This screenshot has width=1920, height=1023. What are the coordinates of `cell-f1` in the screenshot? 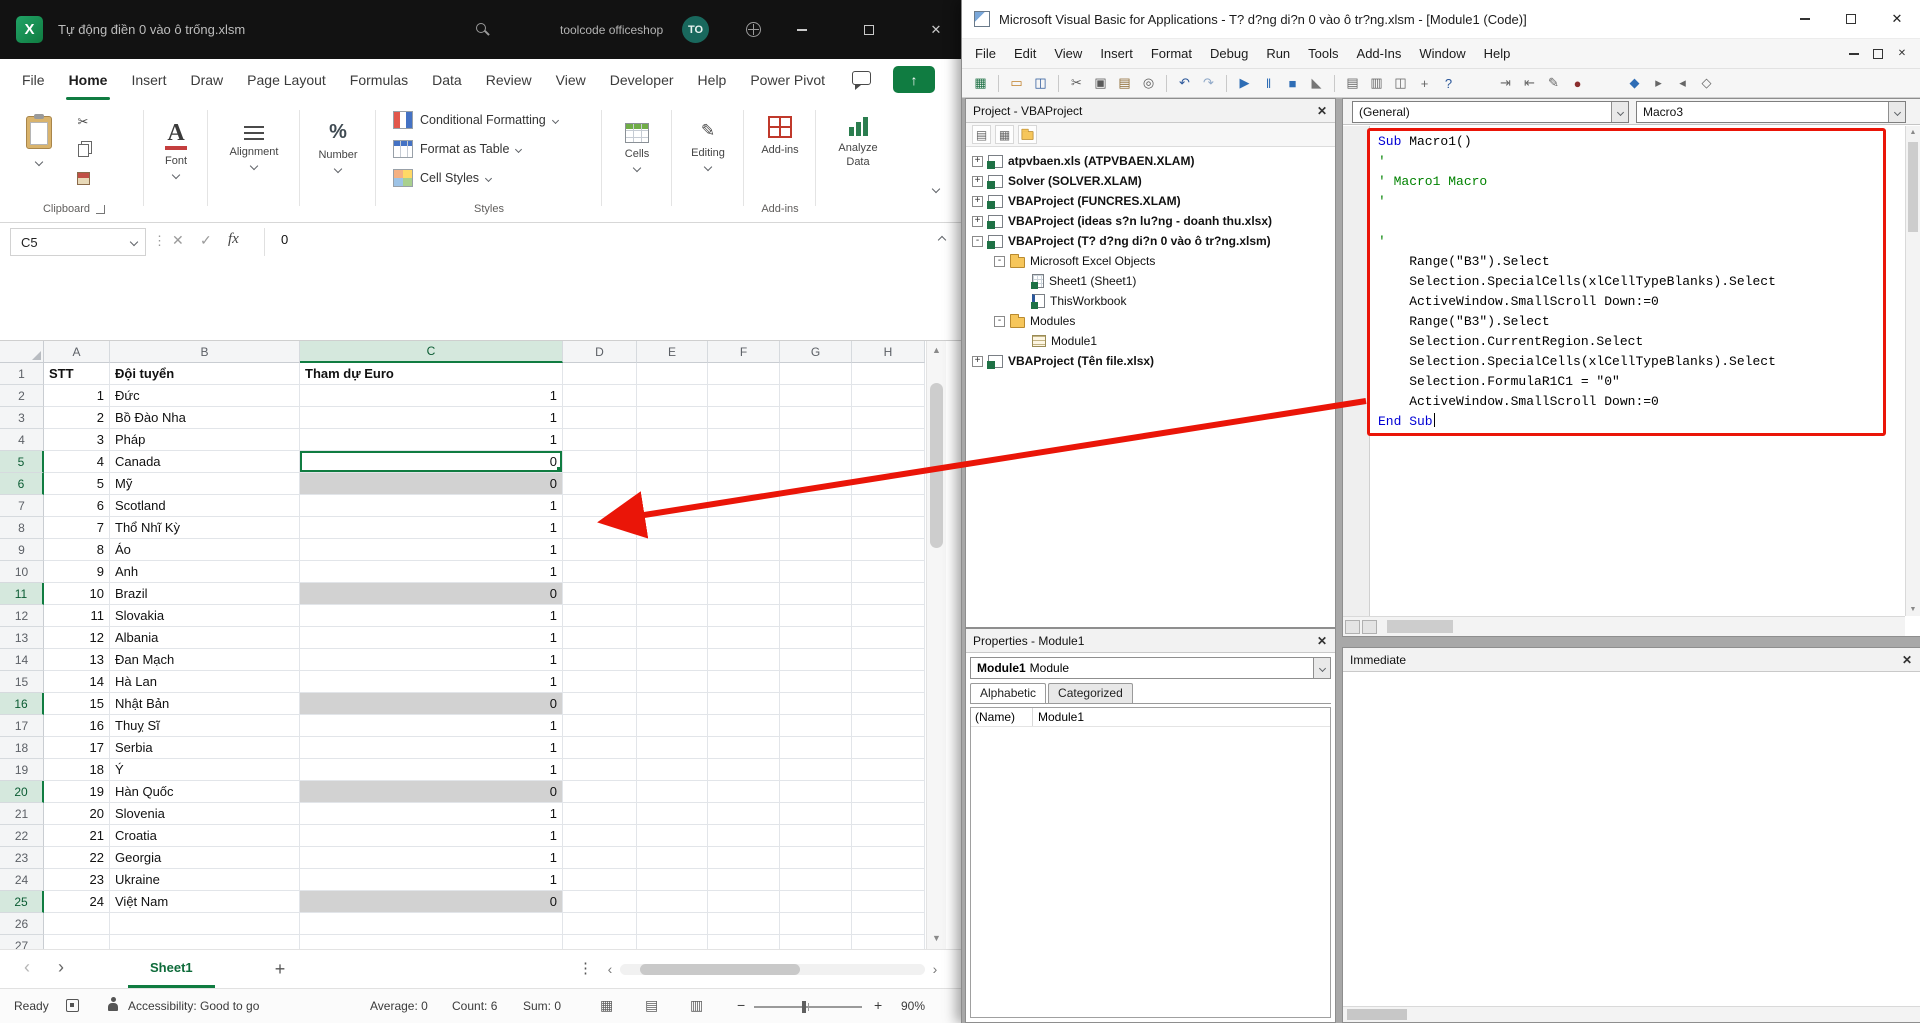 It's located at (744, 374).